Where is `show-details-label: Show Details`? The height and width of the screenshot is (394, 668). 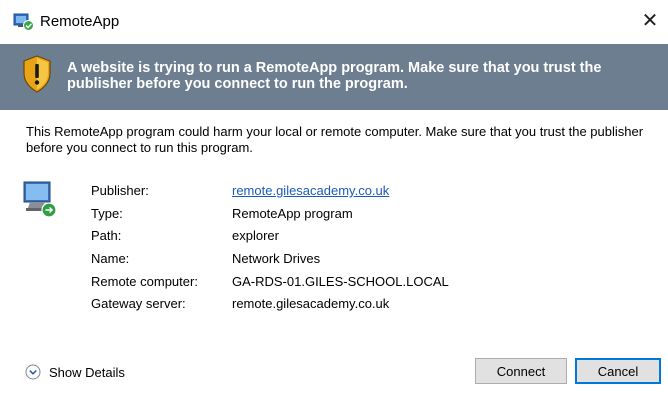 show-details-label: Show Details is located at coordinates (87, 372).